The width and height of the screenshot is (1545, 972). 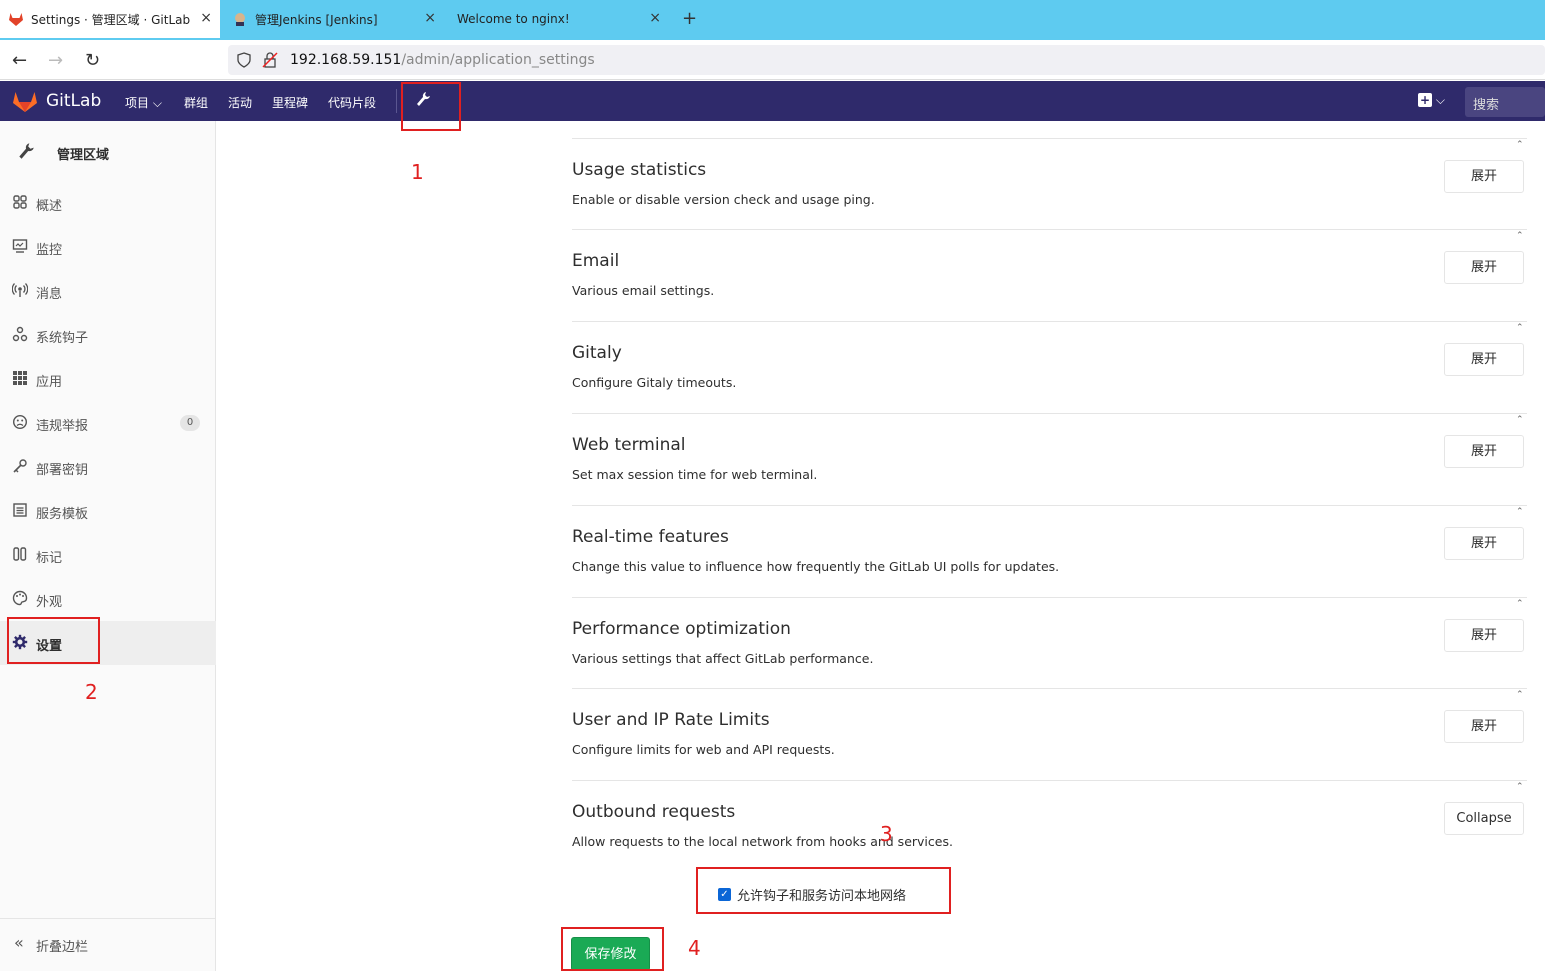 I want to click on appearance-icon, so click(x=20, y=598).